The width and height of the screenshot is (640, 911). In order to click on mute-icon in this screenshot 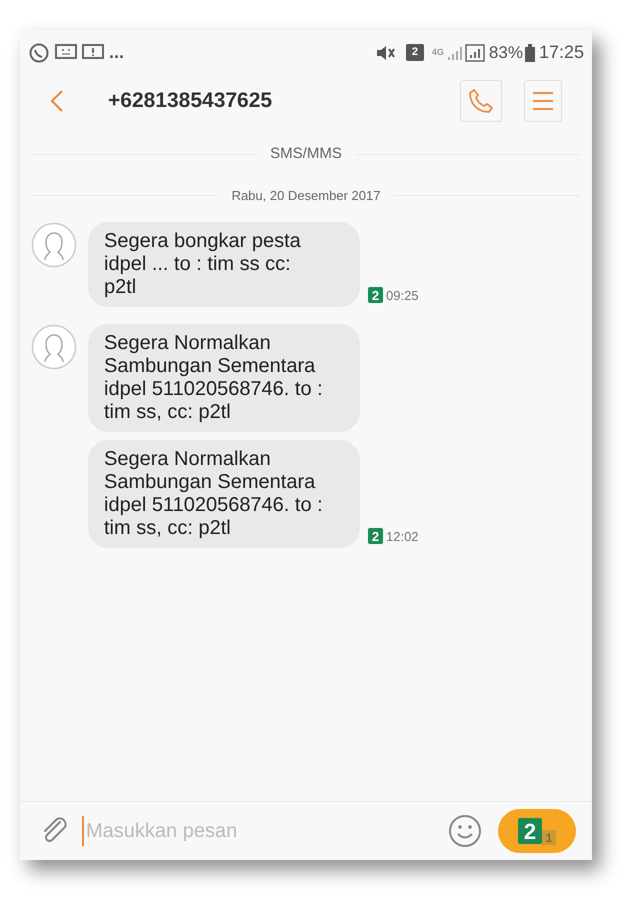, I will do `click(386, 53)`.